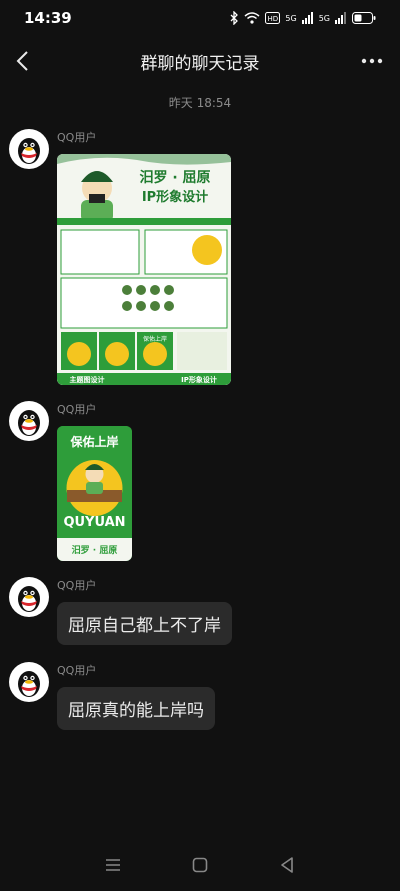  Describe the element at coordinates (87, 379) in the screenshot. I see `poster-bottom-left: 主题图设计` at that location.